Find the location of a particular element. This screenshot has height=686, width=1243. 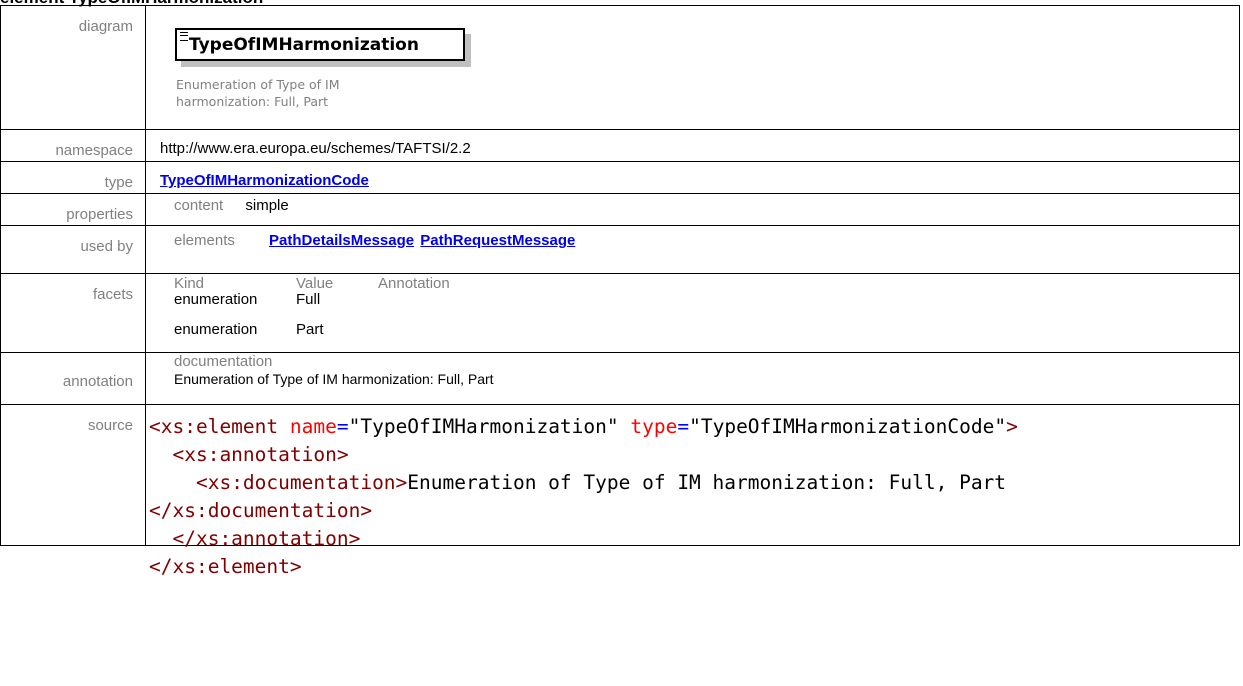

facet-header-annotation: Annotation is located at coordinates (414, 283).